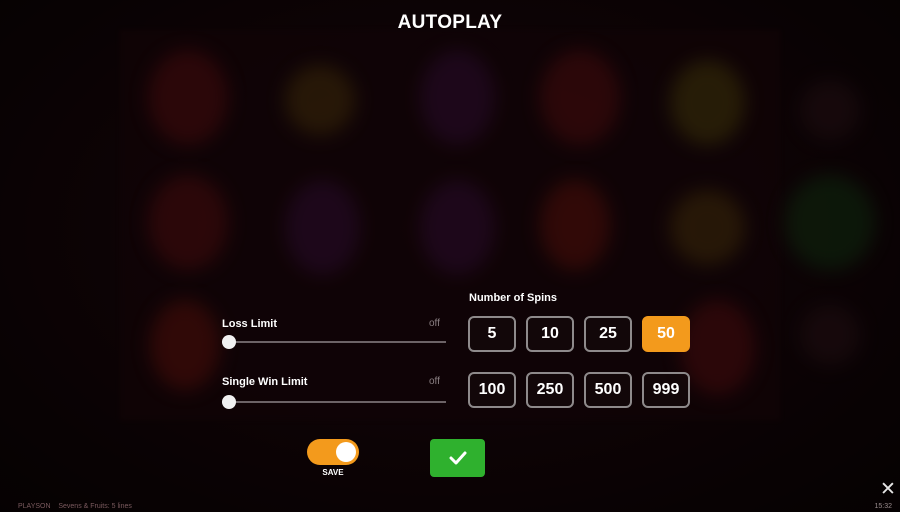 This screenshot has height=512, width=900. What do you see at coordinates (34, 506) in the screenshot?
I see `provider-logo: PLAYSON` at bounding box center [34, 506].